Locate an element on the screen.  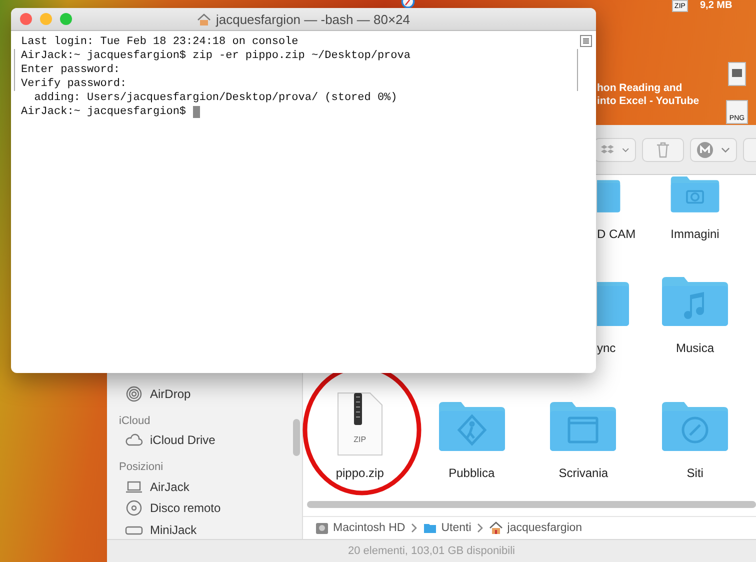
sidebar-item: iCloud Drive is located at coordinates (210, 440).